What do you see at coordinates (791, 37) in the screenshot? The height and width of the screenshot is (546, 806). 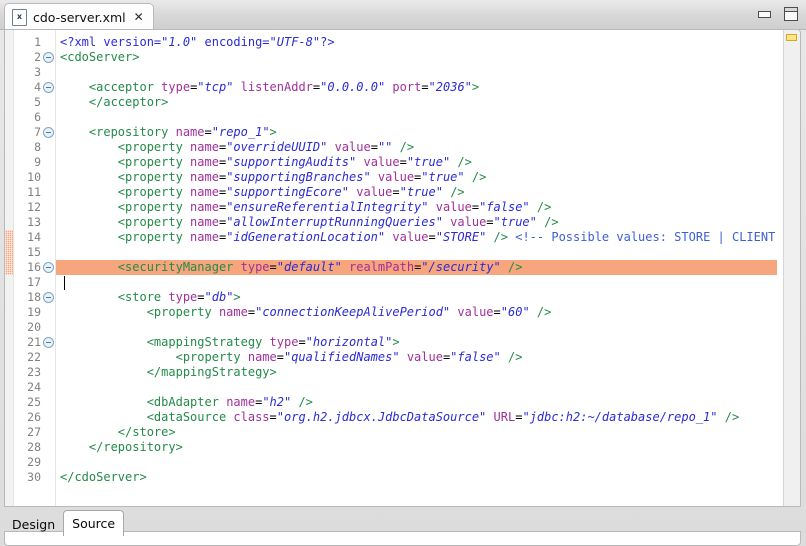 I see `warning-marker-icon` at bounding box center [791, 37].